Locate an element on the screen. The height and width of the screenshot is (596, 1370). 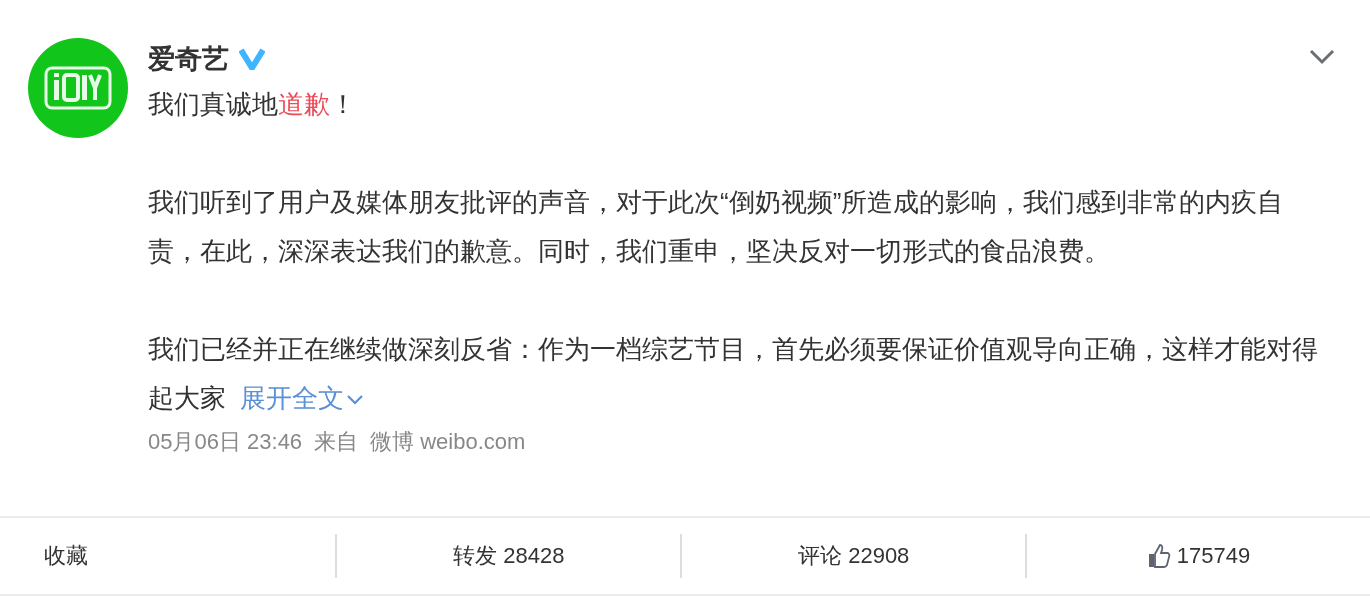
source-label: 来自 is located at coordinates (336, 442).